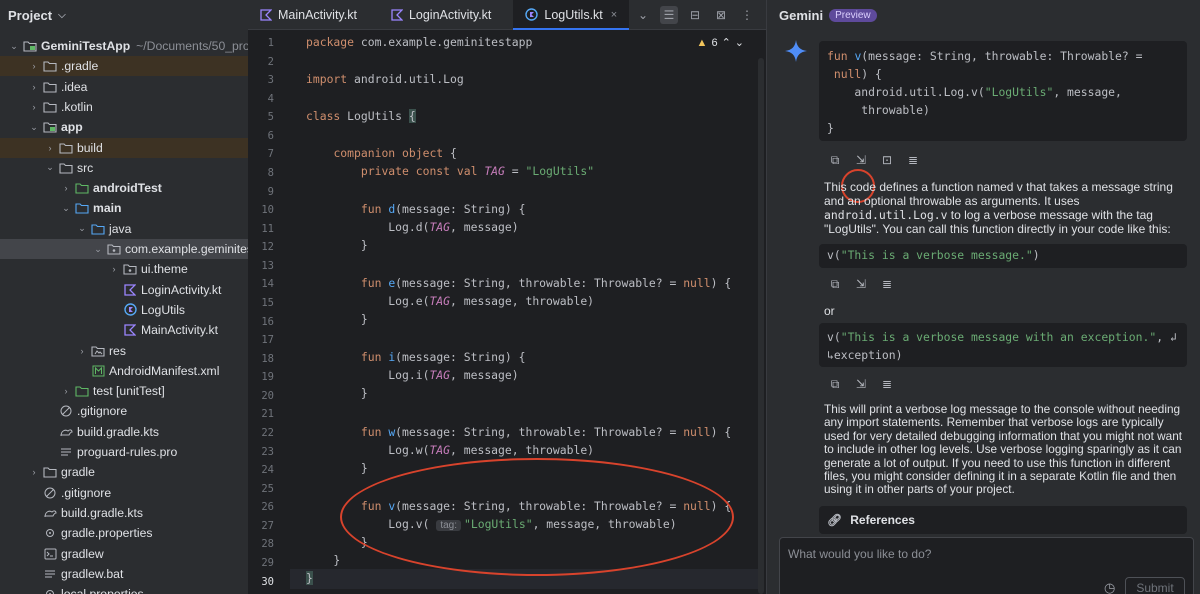  I want to click on tree-item-label: AndroidManifest.xml, so click(164, 370).